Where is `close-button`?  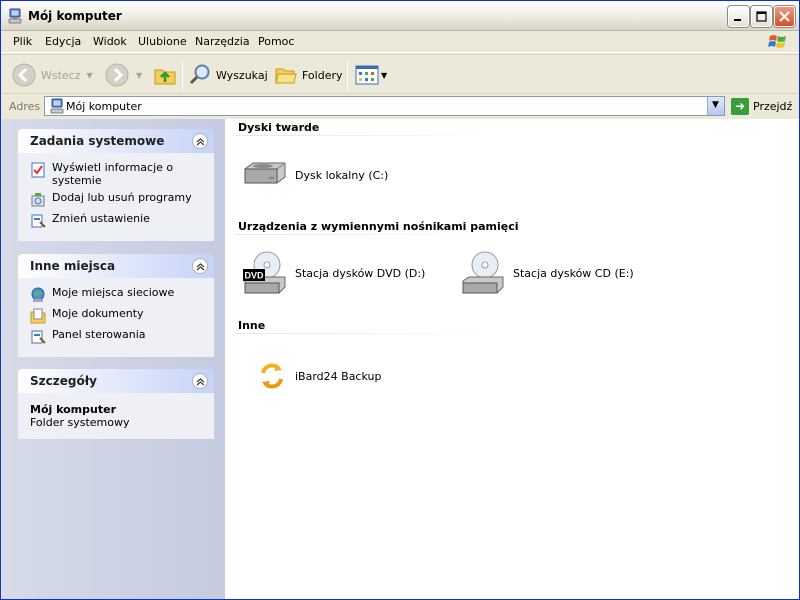 close-button is located at coordinates (784, 16).